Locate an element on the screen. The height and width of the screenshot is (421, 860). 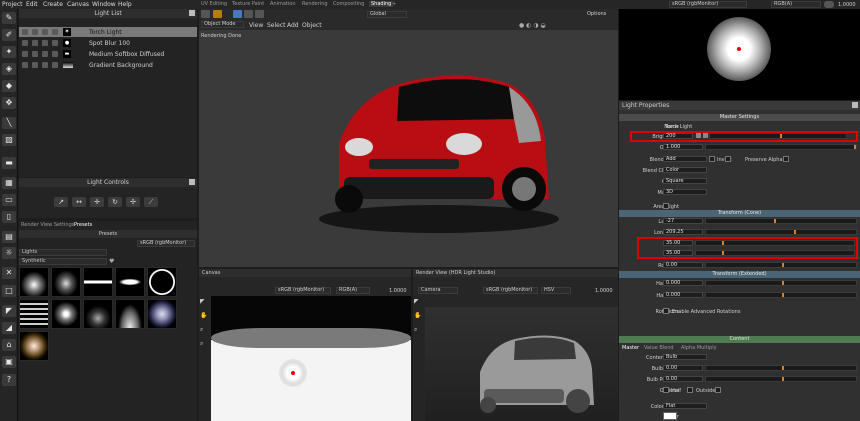
cookie-select: Square is located at coordinates (685, 181).